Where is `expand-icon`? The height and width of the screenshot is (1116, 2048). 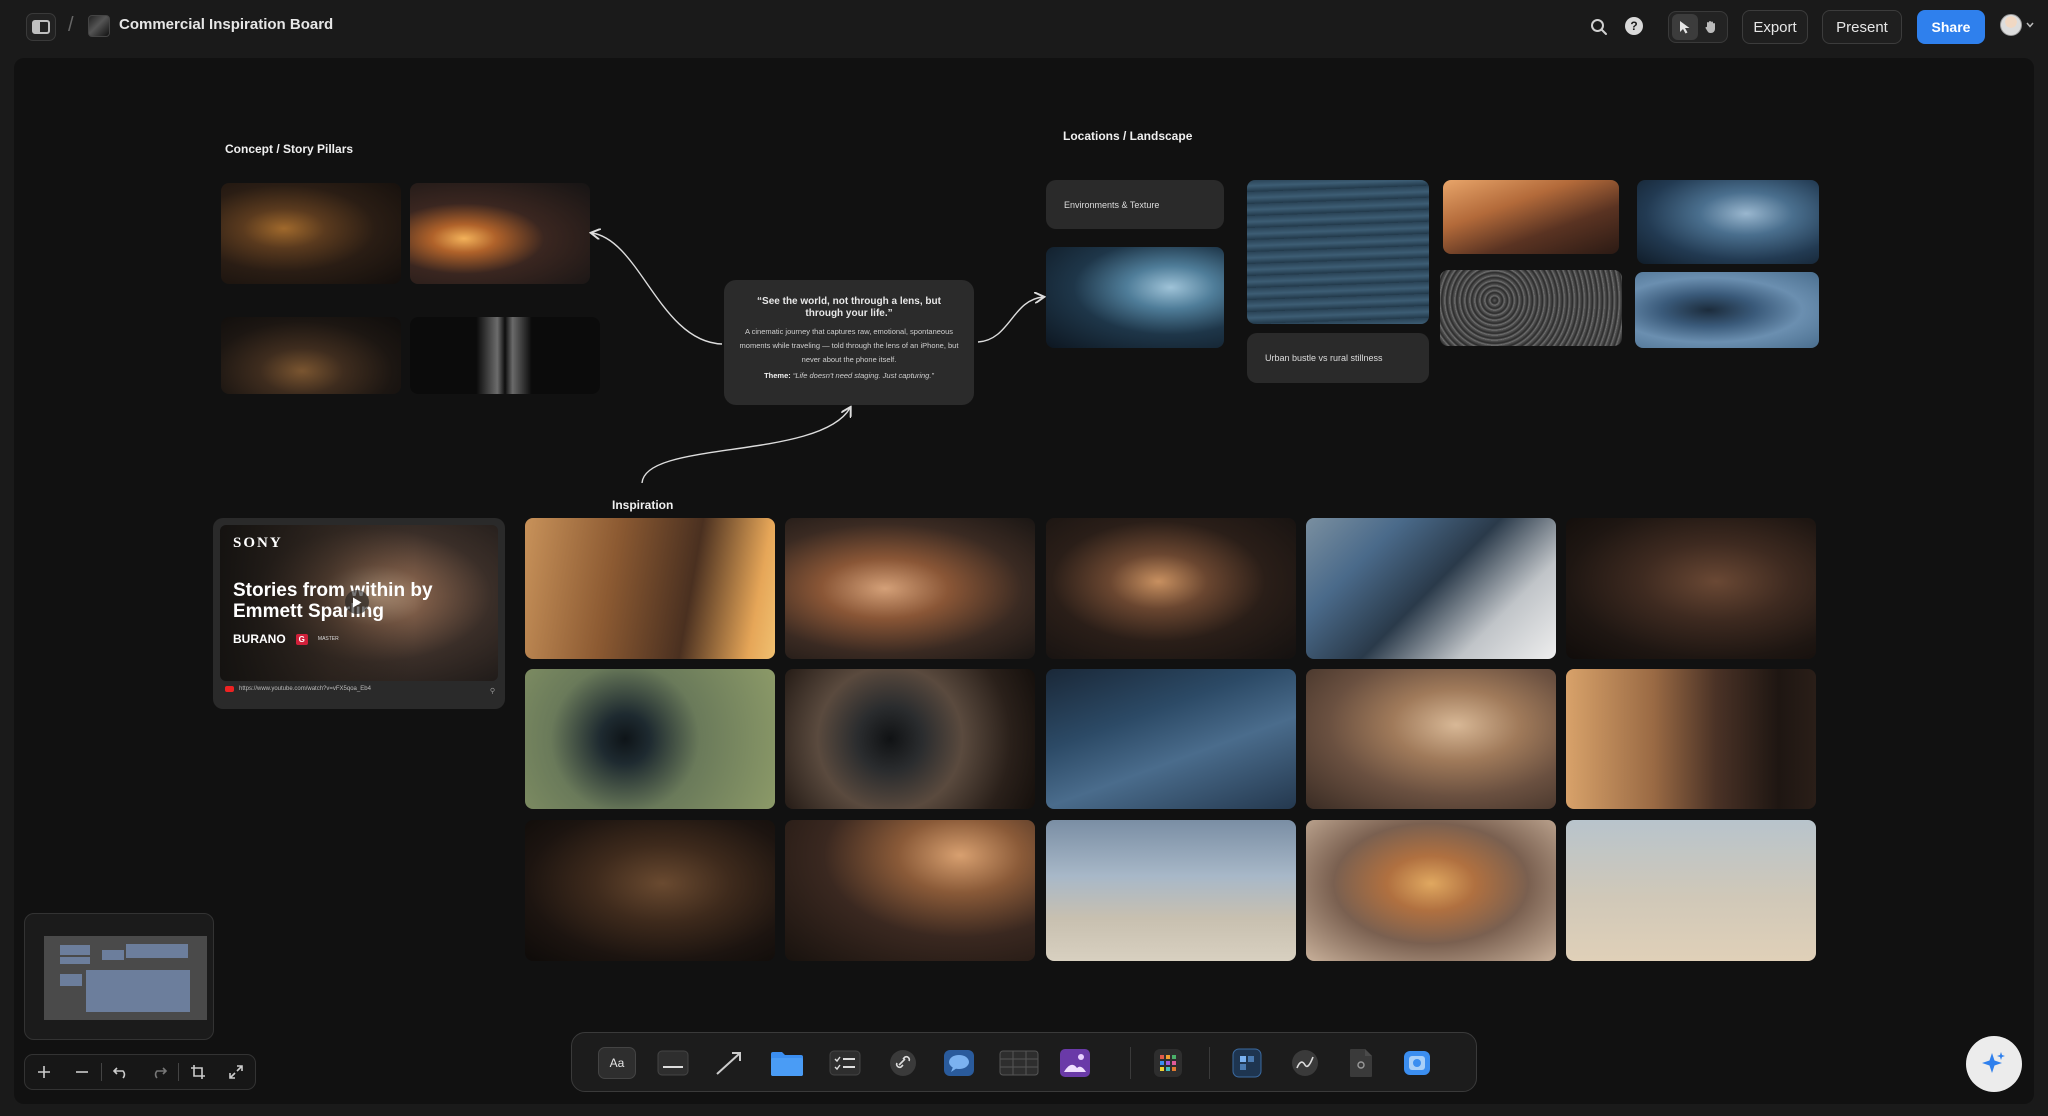
expand-icon is located at coordinates (236, 1072).